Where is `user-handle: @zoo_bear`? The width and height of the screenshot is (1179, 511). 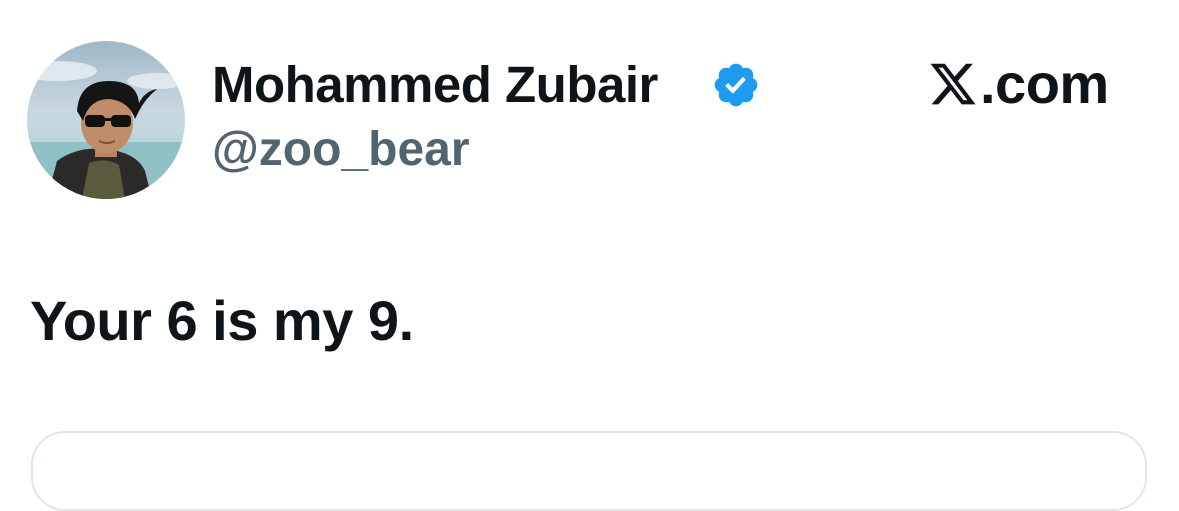 user-handle: @zoo_bear is located at coordinates (341, 150).